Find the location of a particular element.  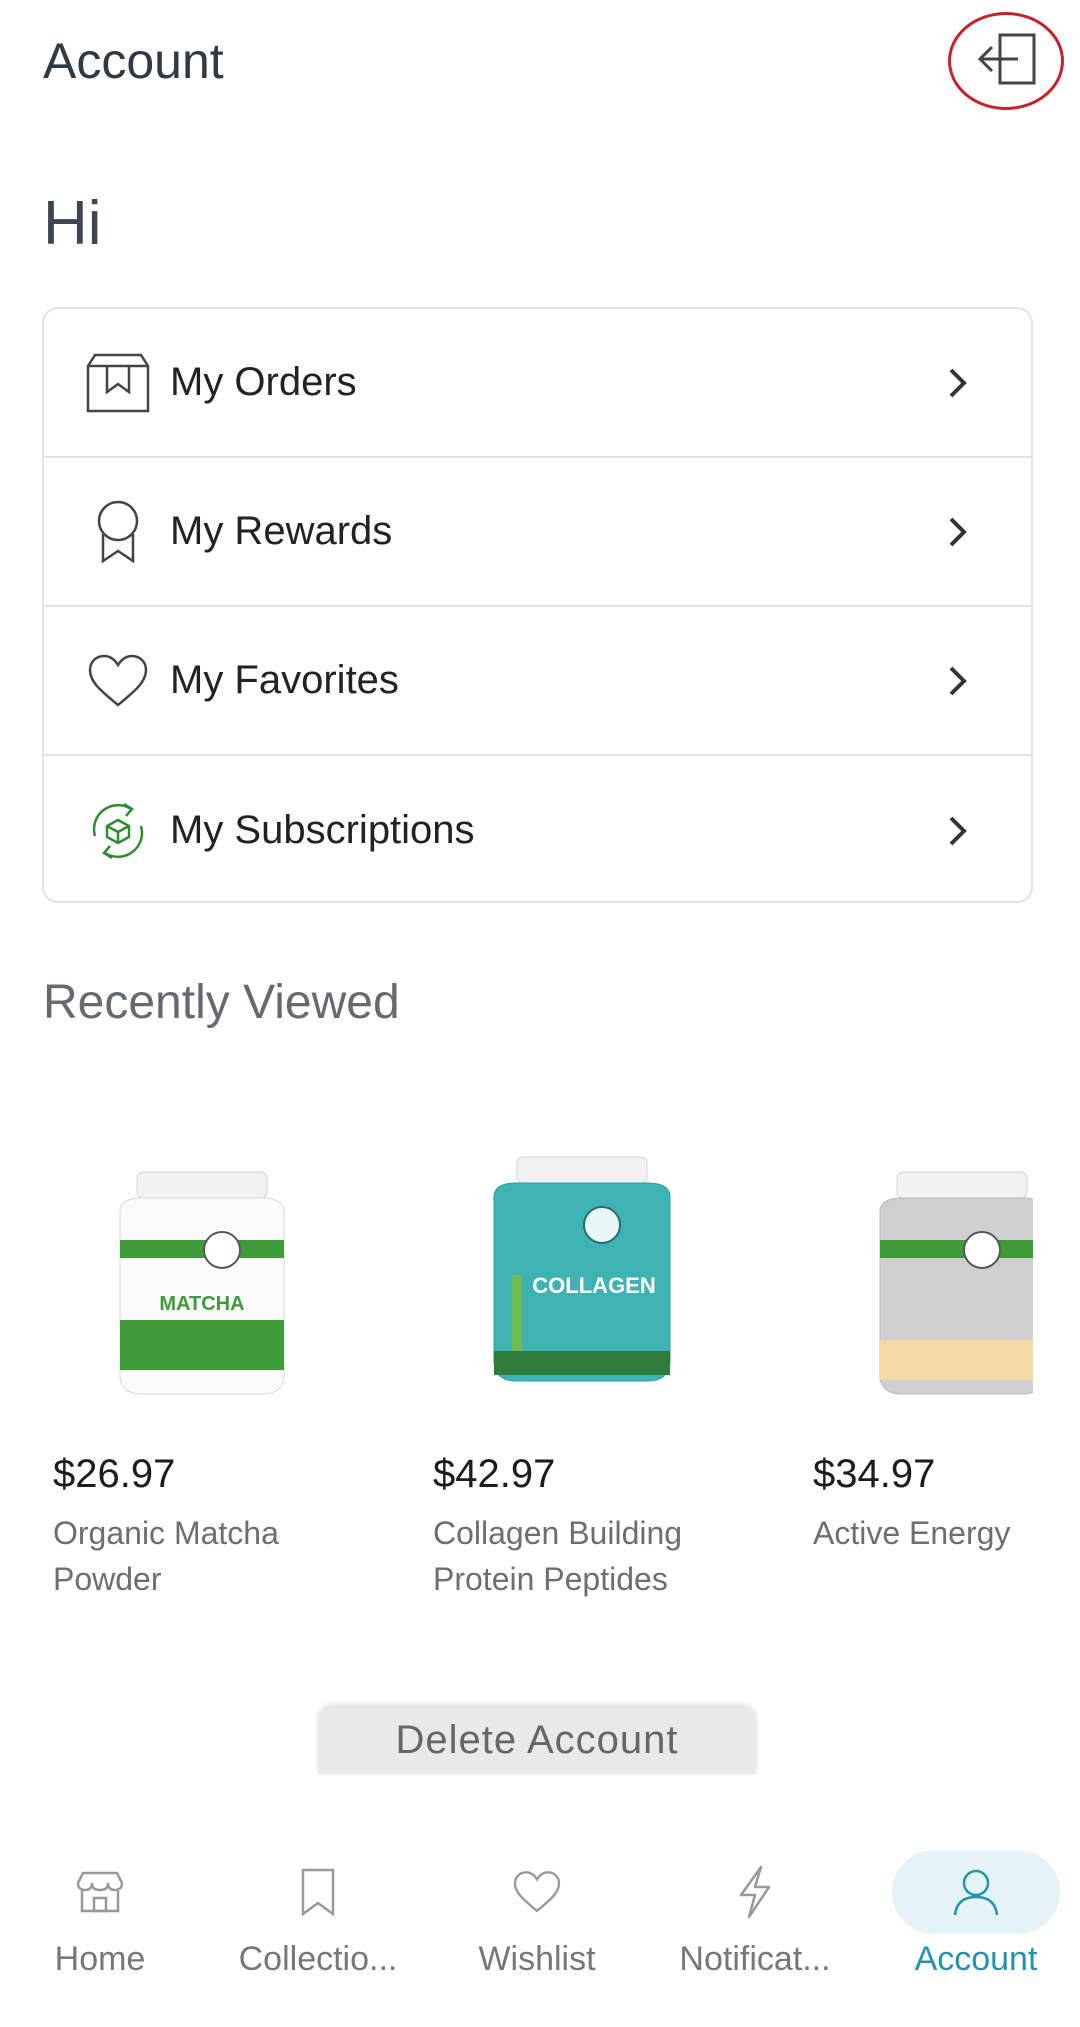

header: Account is located at coordinates (540, 65).